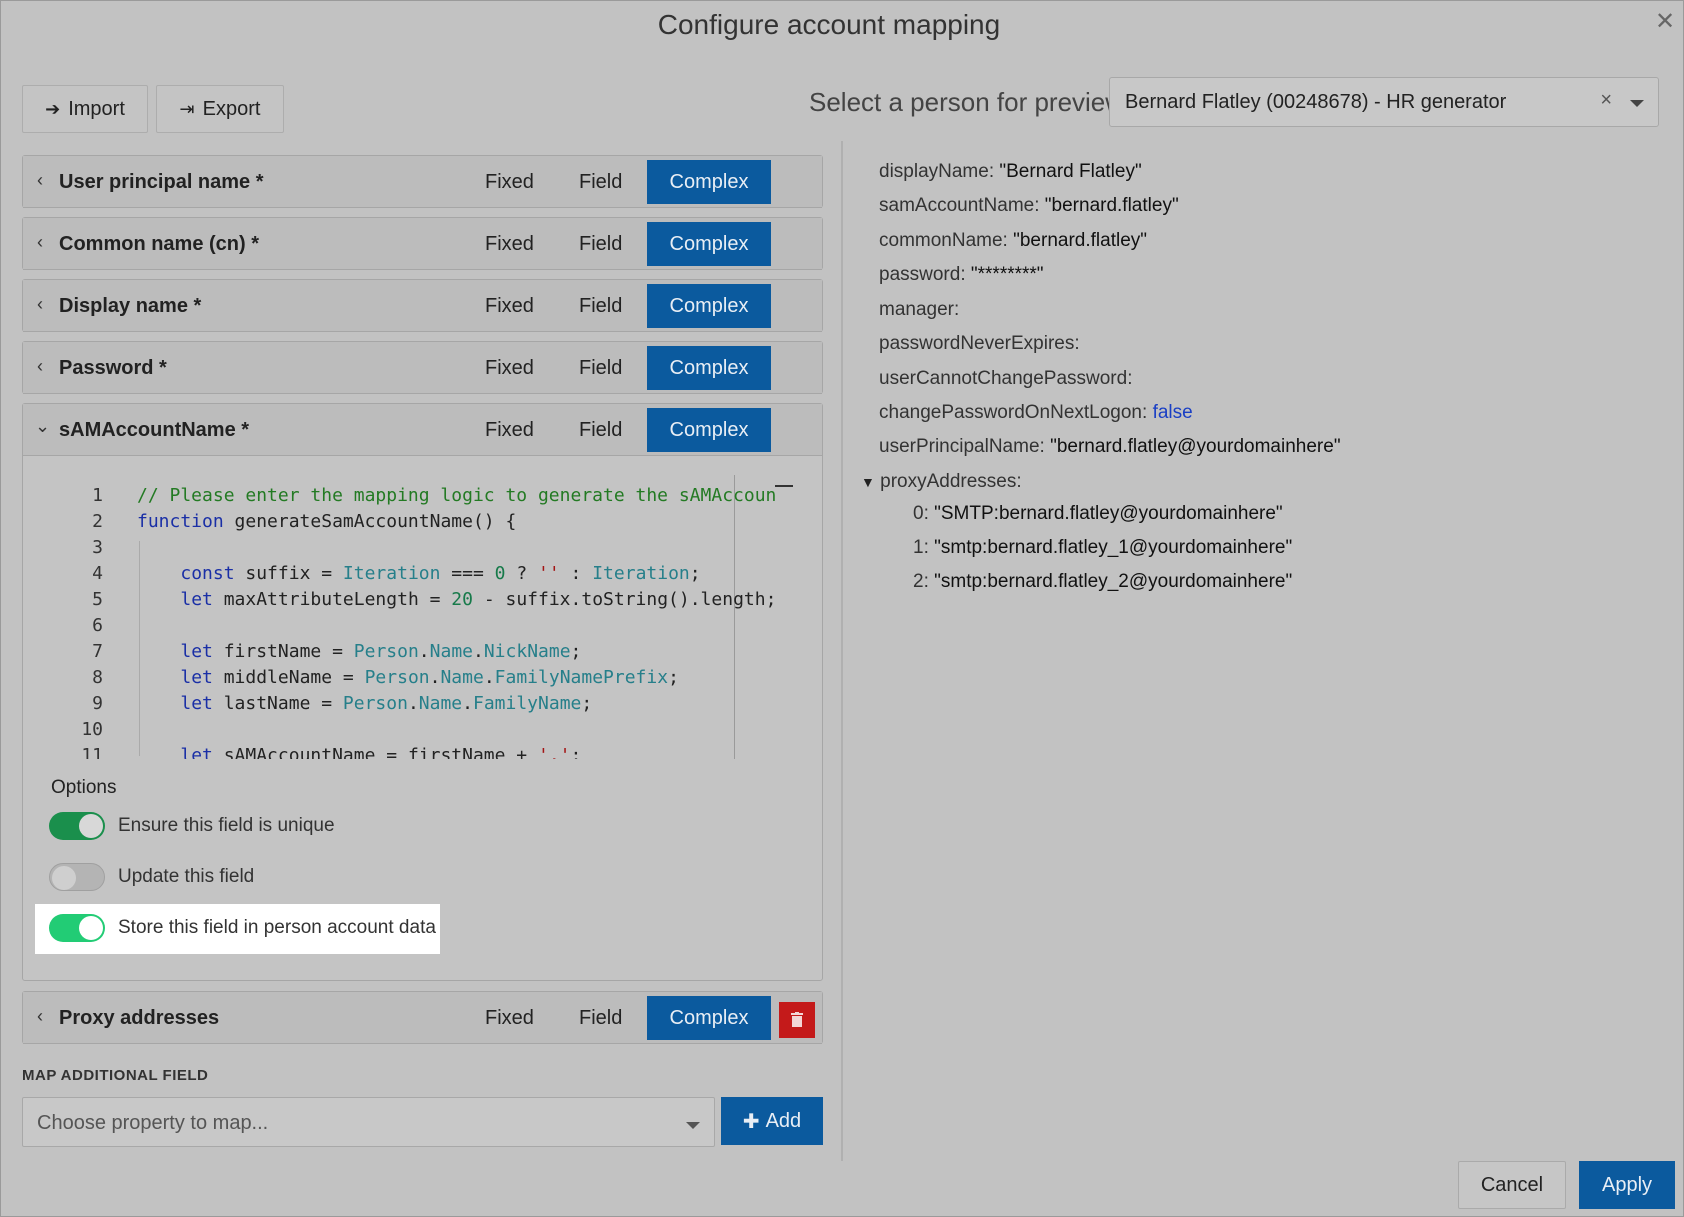 This screenshot has height=1217, width=1684. What do you see at coordinates (97, 599) in the screenshot?
I see `line-number: 5` at bounding box center [97, 599].